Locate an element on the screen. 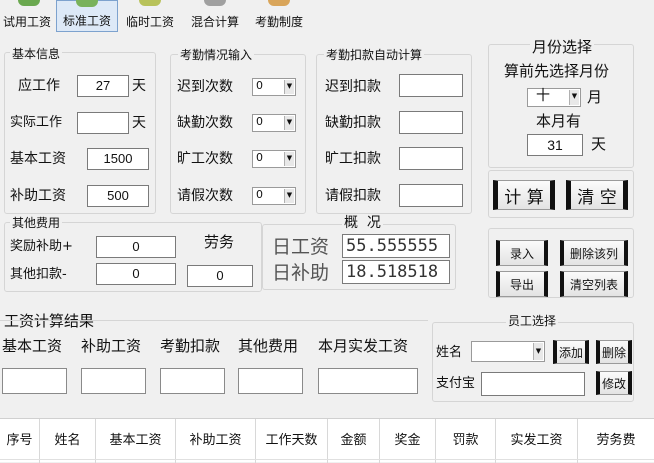  allowance-input: 500 is located at coordinates (118, 196).